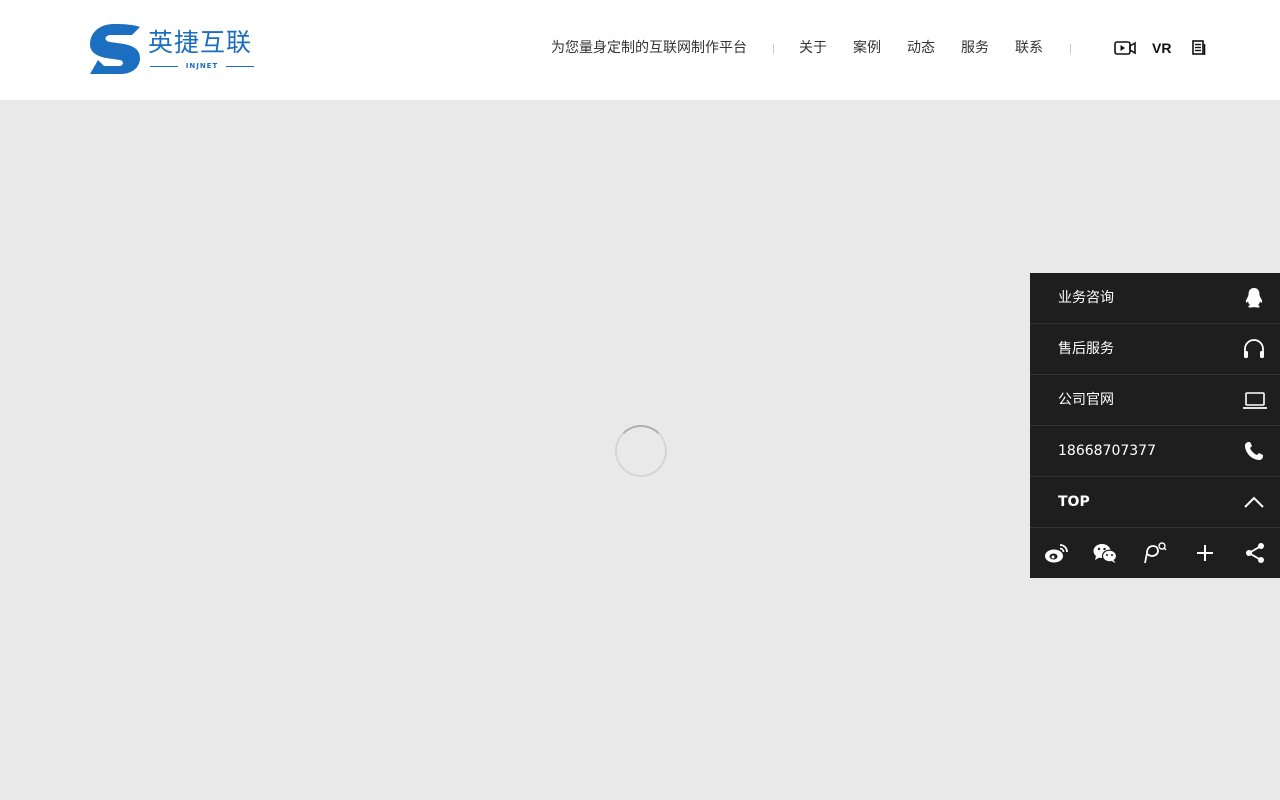 This screenshot has width=1280, height=800. What do you see at coordinates (164, 66) in the screenshot?
I see `logo-divider-left` at bounding box center [164, 66].